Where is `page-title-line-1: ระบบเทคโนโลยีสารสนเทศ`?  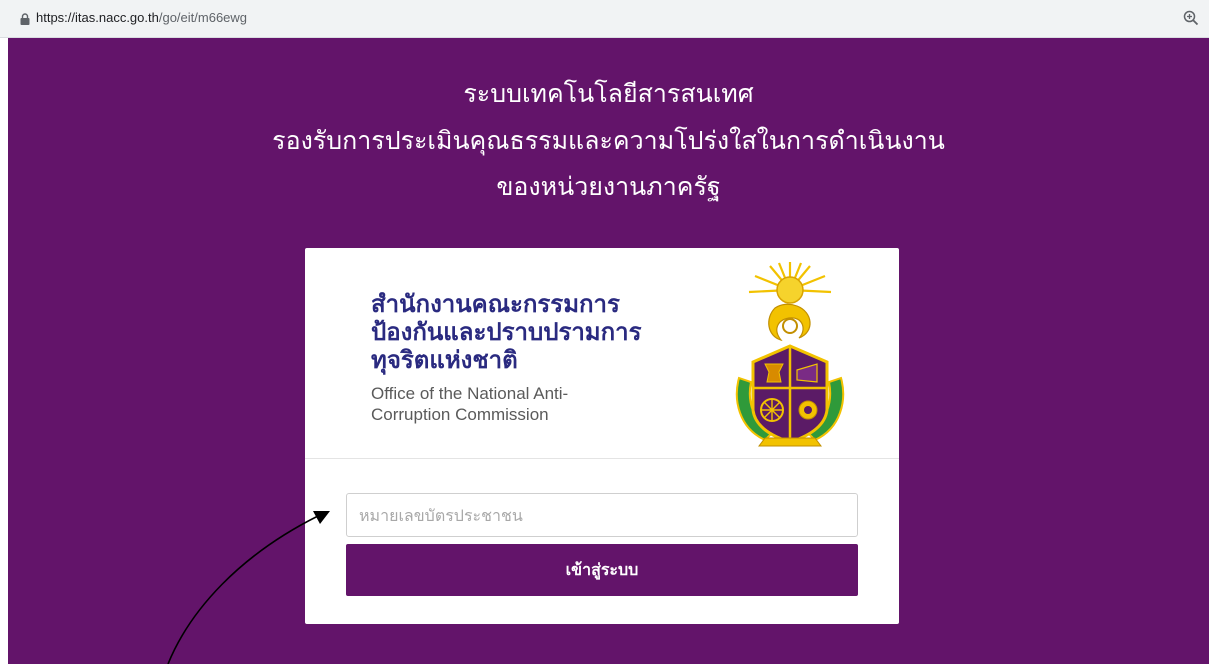 page-title-line-1: ระบบเทคโนโลยีสารสนเทศ is located at coordinates (608, 93).